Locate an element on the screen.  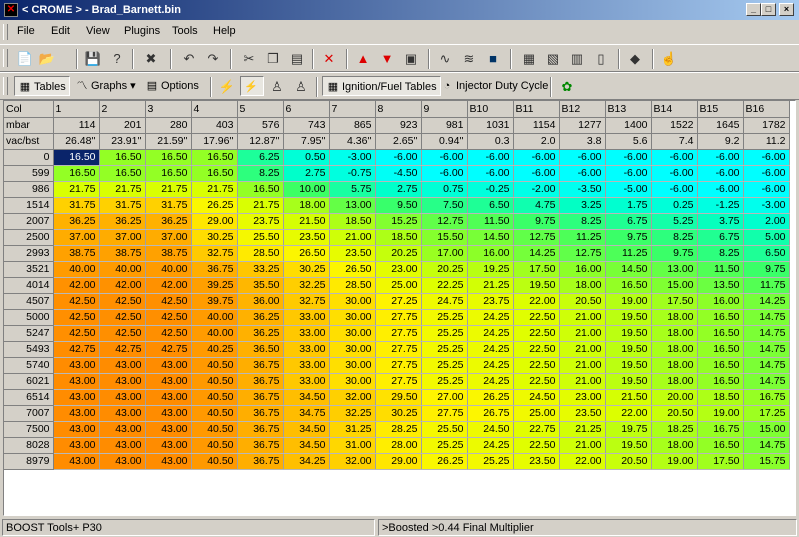
table-cell: 29.00 is located at coordinates (214, 221).